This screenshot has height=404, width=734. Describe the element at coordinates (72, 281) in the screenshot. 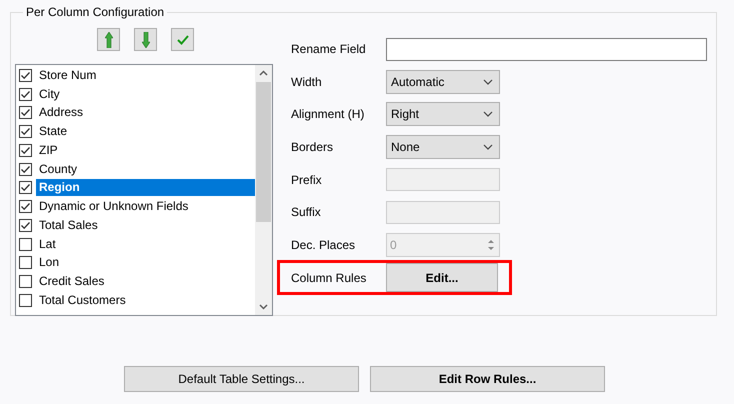

I see `list-item: Credit Sales` at that location.